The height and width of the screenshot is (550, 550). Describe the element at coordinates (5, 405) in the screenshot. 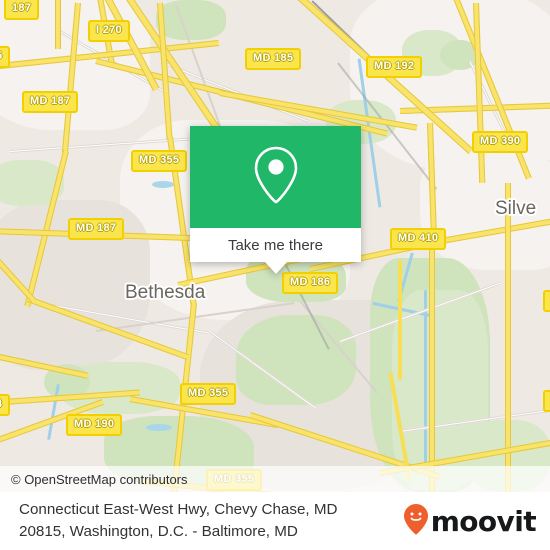

I see `map-route-shield: 4` at that location.